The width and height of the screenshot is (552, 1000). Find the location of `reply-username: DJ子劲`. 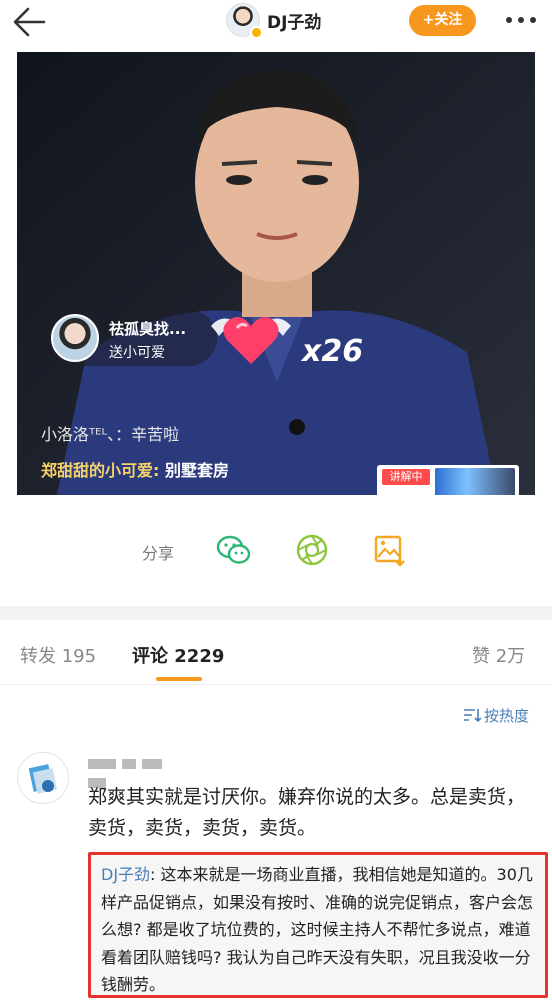

reply-username: DJ子劲 is located at coordinates (125, 874).